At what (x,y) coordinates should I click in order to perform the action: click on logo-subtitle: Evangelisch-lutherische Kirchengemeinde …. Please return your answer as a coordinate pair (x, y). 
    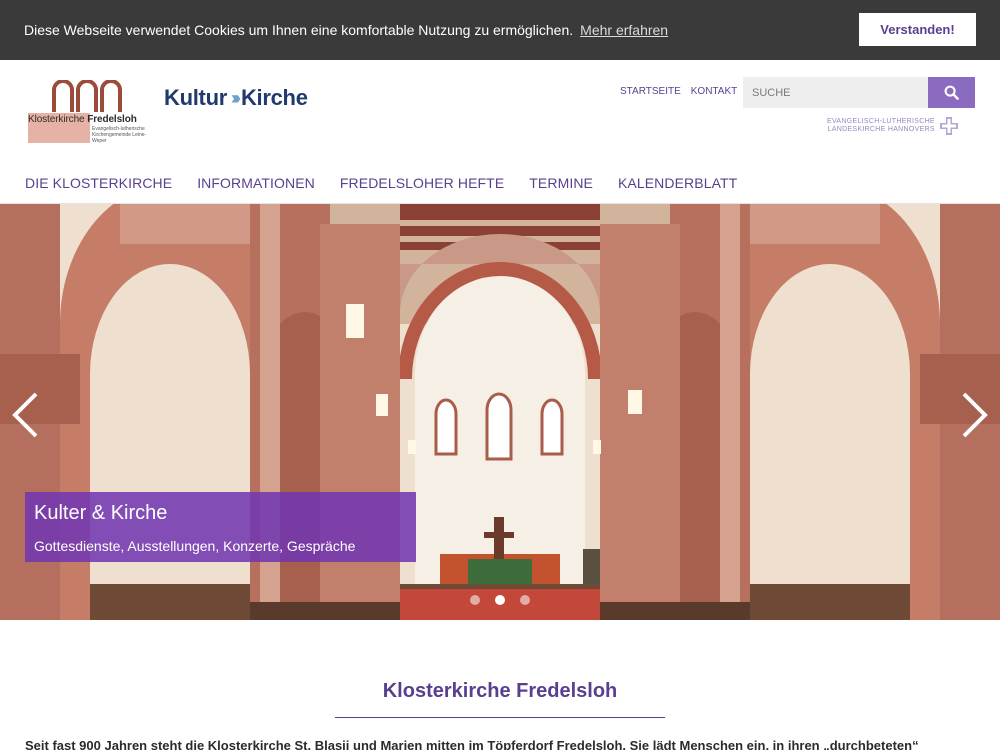
    Looking at the image, I should click on (119, 135).